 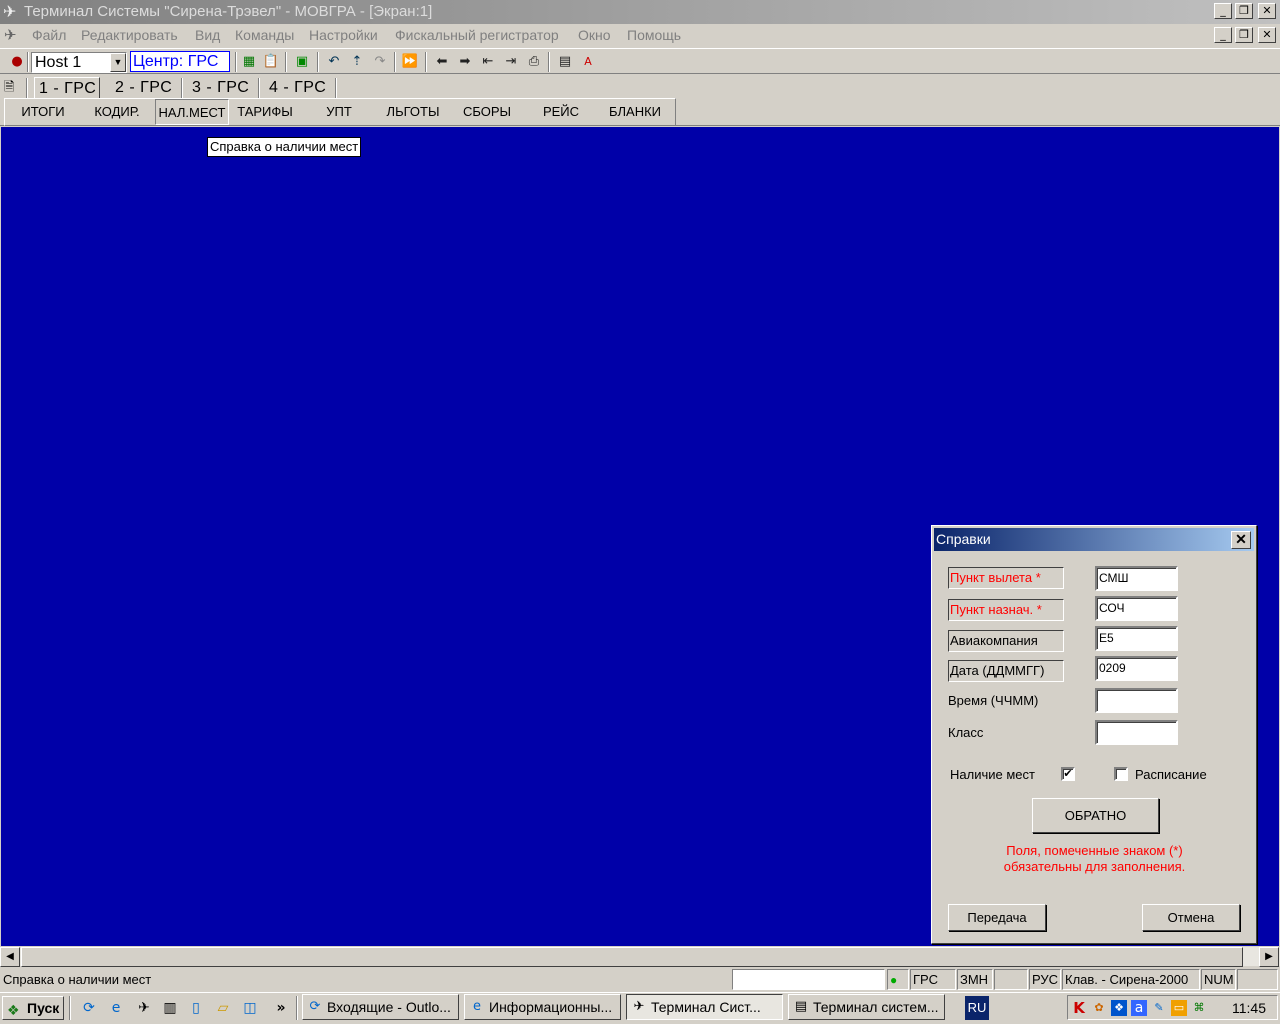 I want to click on scroll-left-icon: ◀, so click(x=10, y=957).